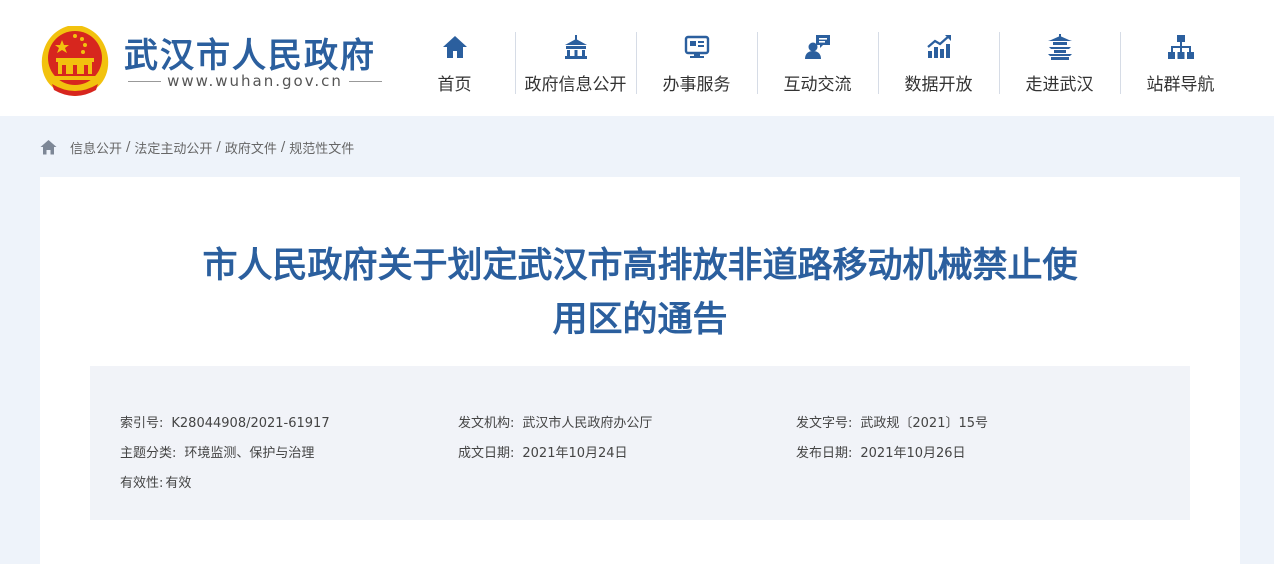 The height and width of the screenshot is (564, 1274). I want to click on main-nav: 首页 政府信息公开 办事服务 互动交流 数据开放 走进武汉 站群导航, so click(817, 64).